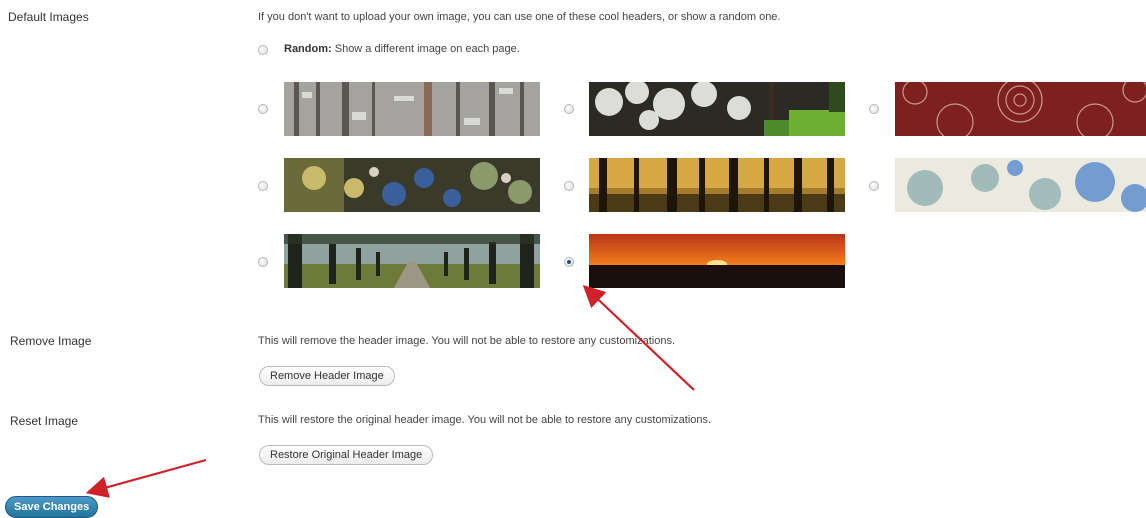 The image size is (1146, 518). Describe the element at coordinates (263, 262) in the screenshot. I see `header-radio-tree-lined-path` at that location.